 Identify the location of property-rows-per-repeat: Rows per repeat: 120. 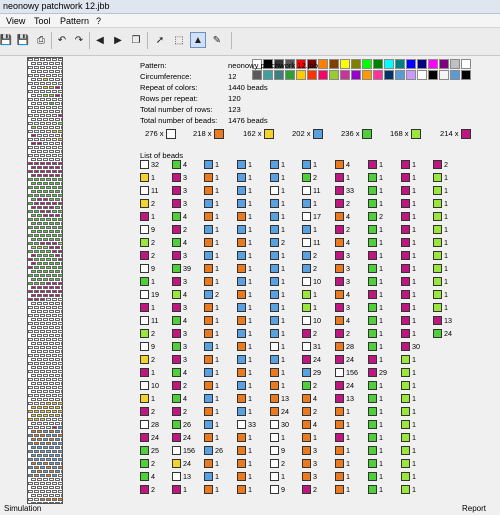
(190, 98).